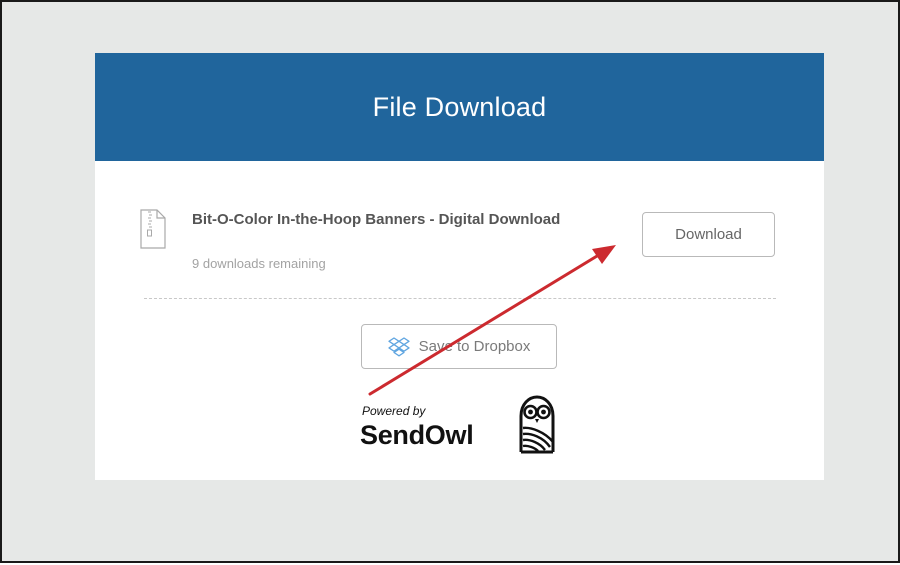  I want to click on powered-by-label: Powered by, so click(394, 411).